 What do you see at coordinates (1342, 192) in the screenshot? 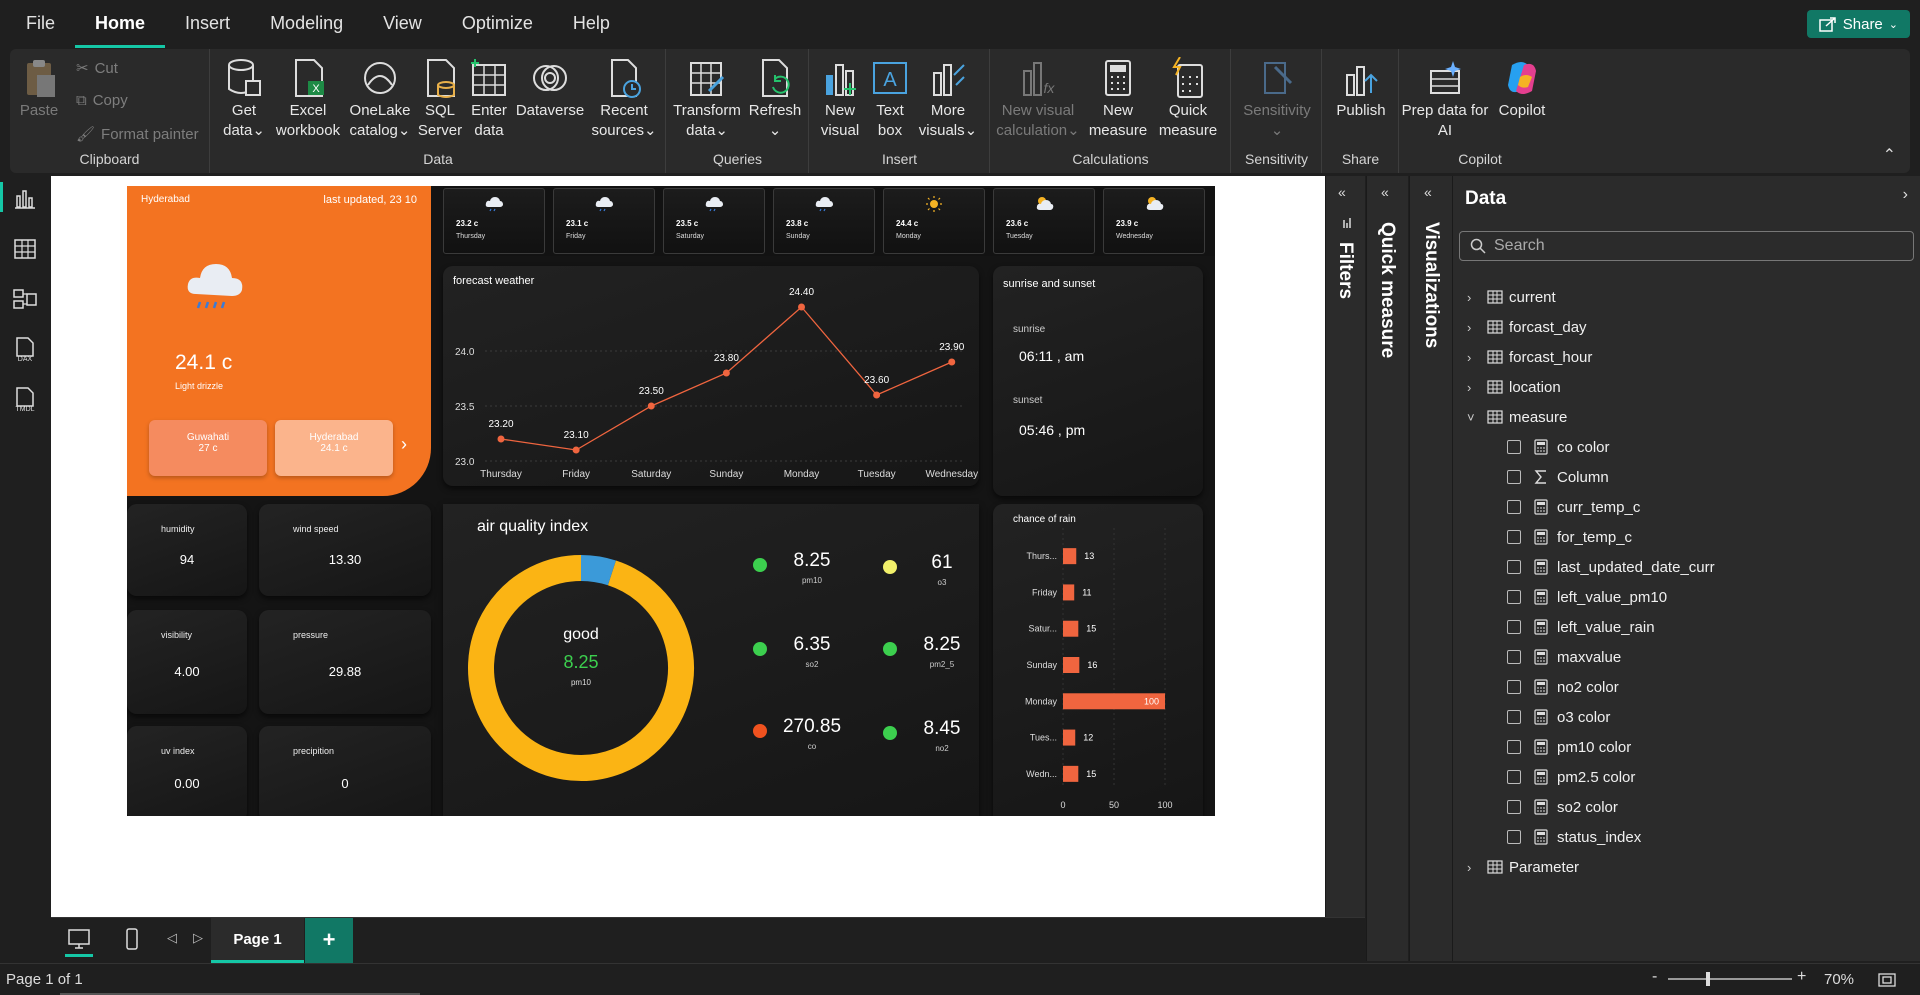
I see `collapse-filters-icon: «` at bounding box center [1342, 192].